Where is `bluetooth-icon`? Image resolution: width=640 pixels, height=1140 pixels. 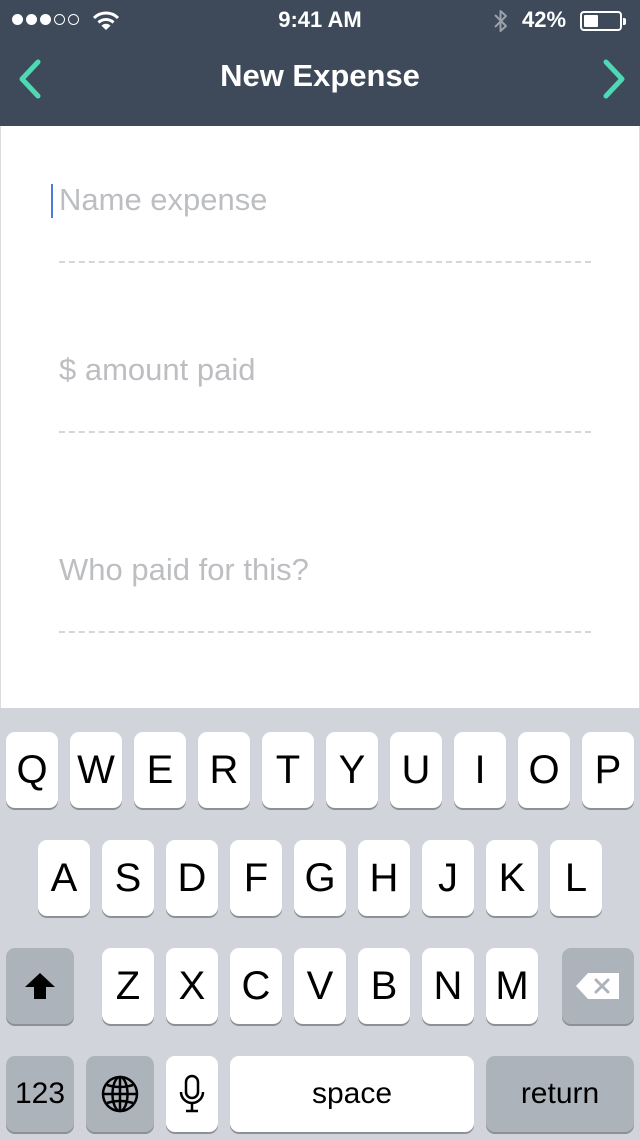
bluetooth-icon is located at coordinates (500, 21).